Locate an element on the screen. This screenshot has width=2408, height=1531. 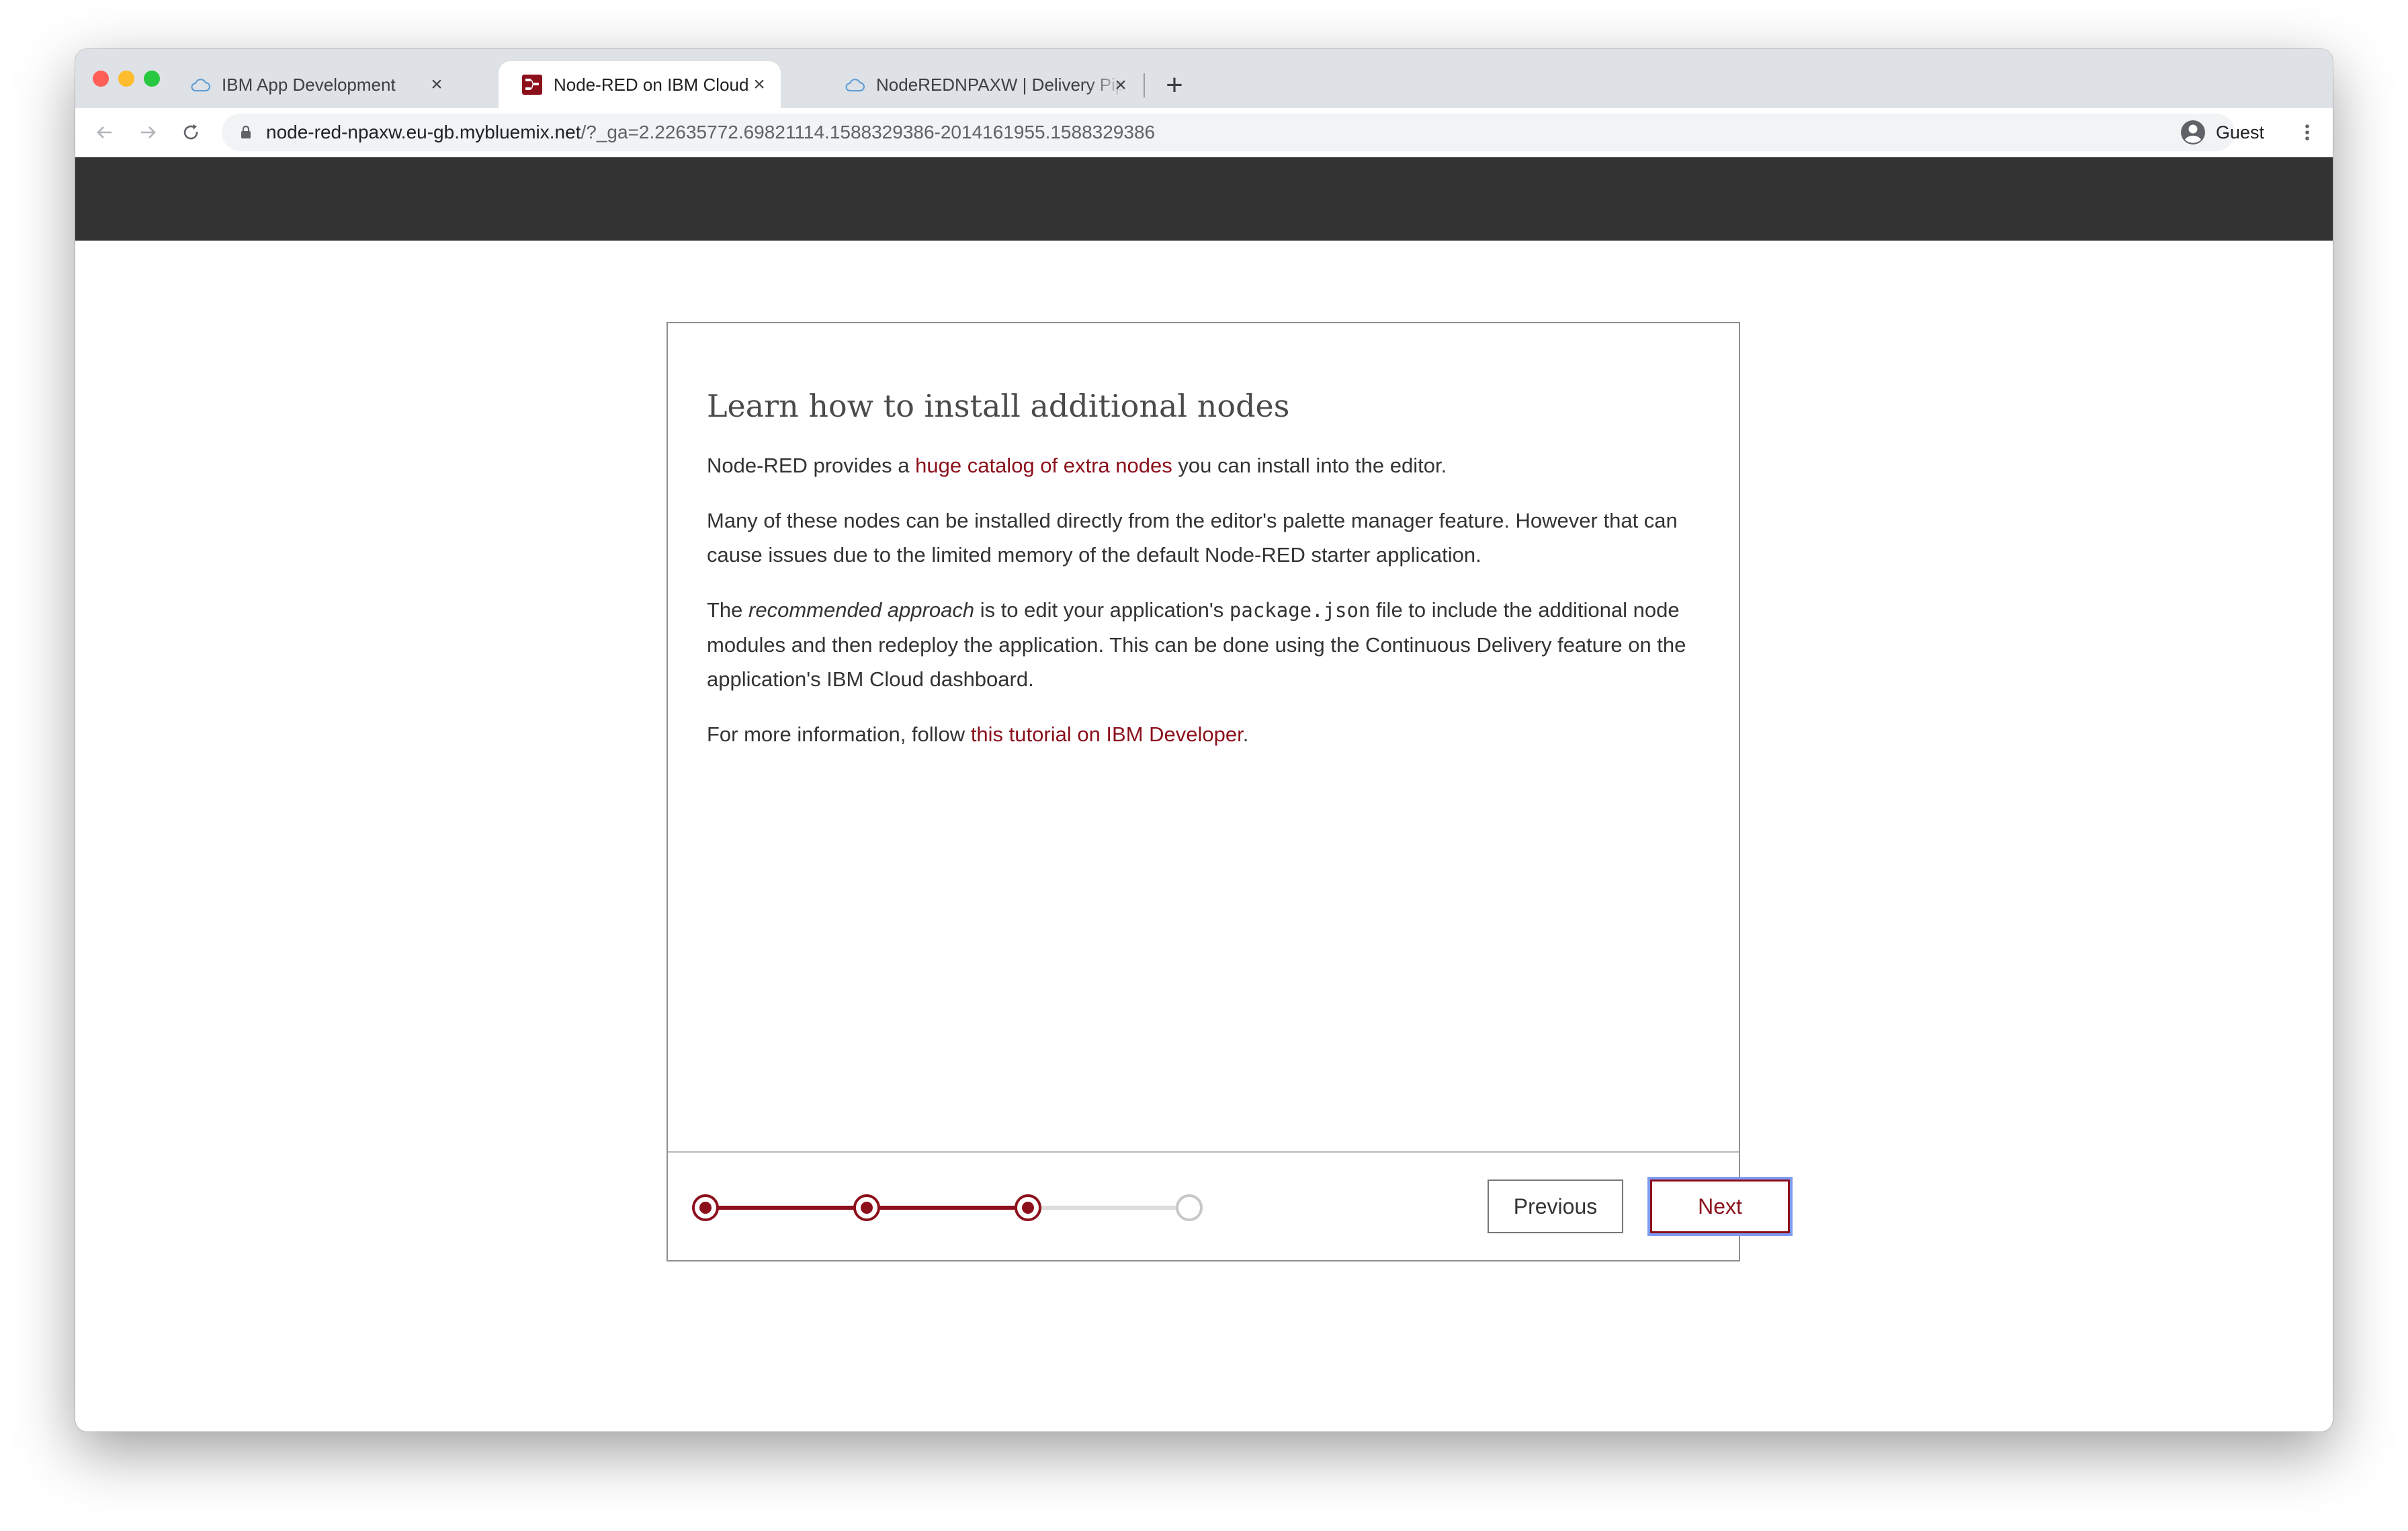
minimize-window-button is located at coordinates (126, 79).